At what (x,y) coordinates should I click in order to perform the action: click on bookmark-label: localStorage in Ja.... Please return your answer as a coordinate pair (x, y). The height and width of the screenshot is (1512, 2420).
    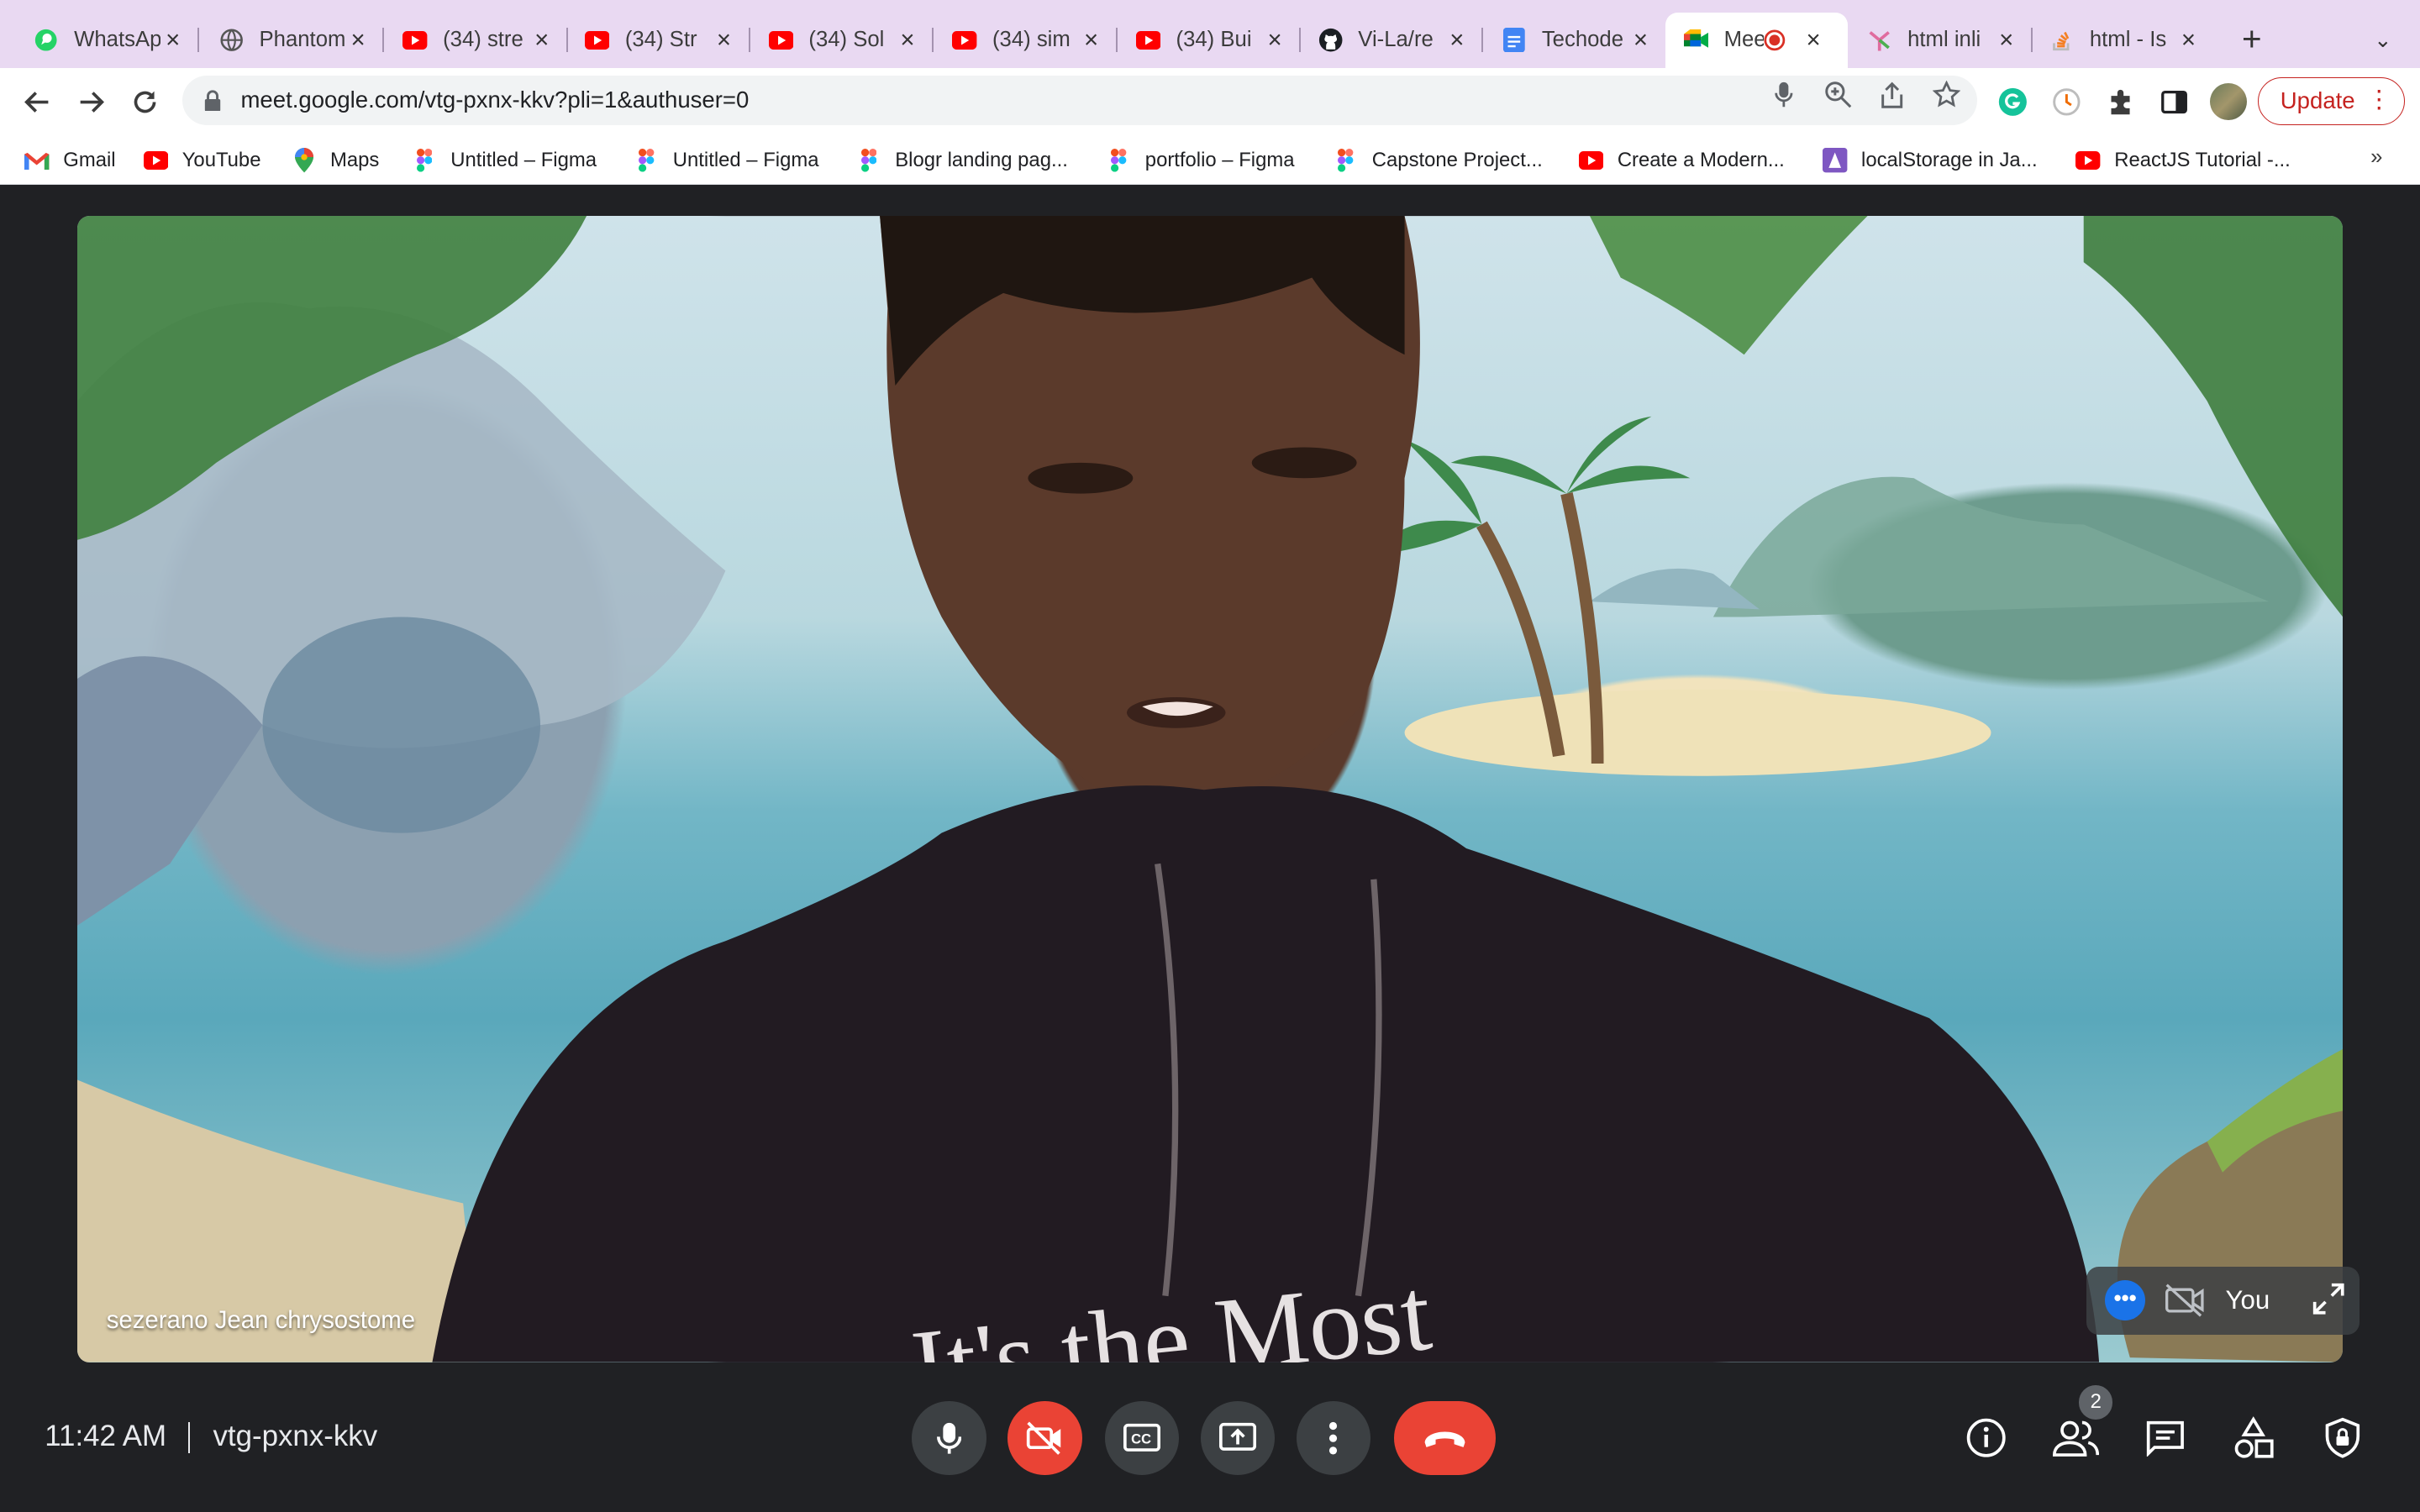
    Looking at the image, I should click on (1949, 160).